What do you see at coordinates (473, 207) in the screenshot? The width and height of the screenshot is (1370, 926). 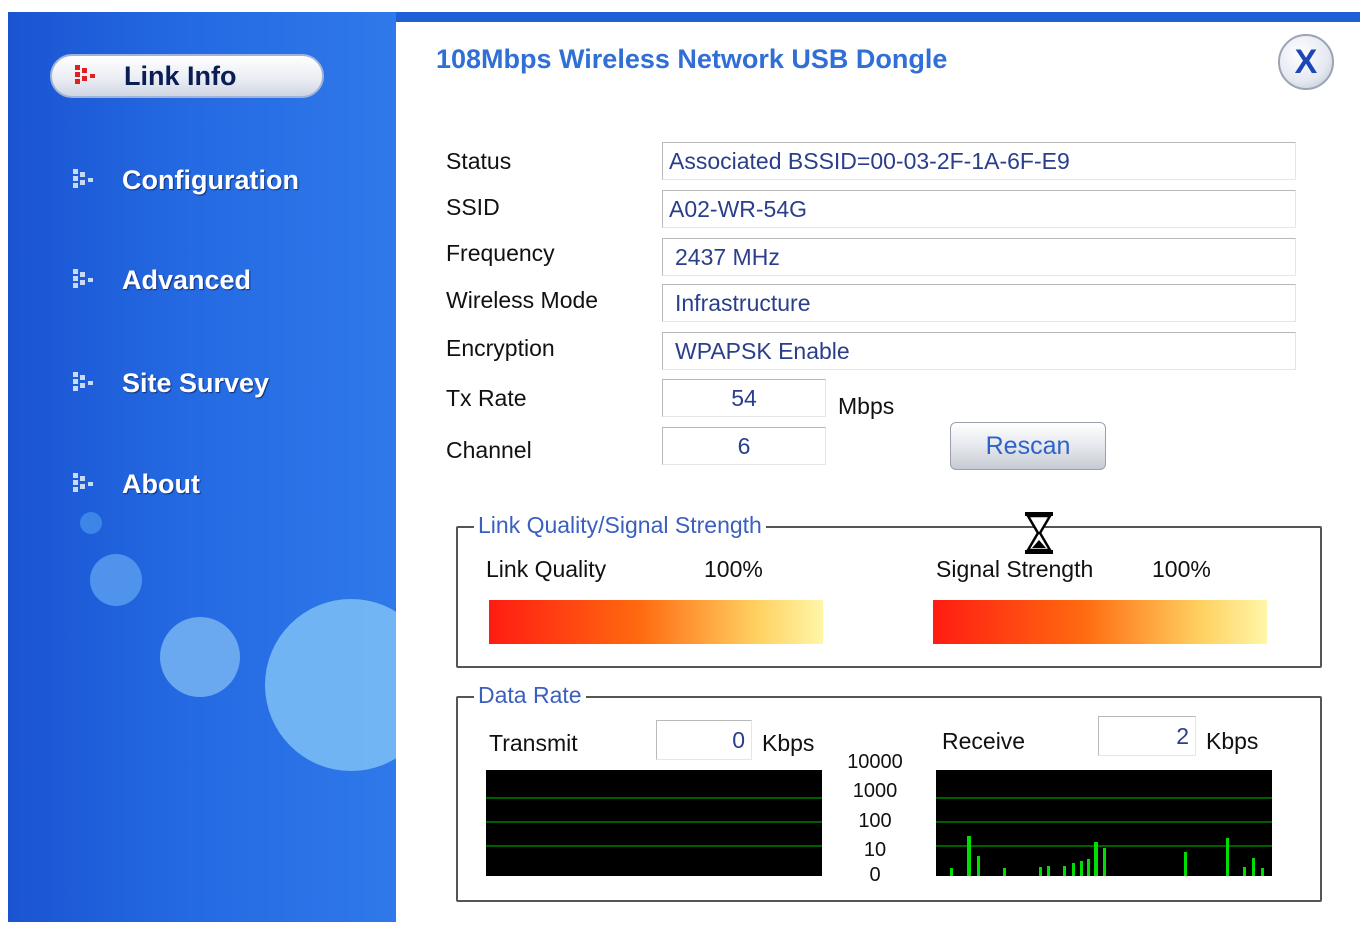 I see `ssid-label: SSID` at bounding box center [473, 207].